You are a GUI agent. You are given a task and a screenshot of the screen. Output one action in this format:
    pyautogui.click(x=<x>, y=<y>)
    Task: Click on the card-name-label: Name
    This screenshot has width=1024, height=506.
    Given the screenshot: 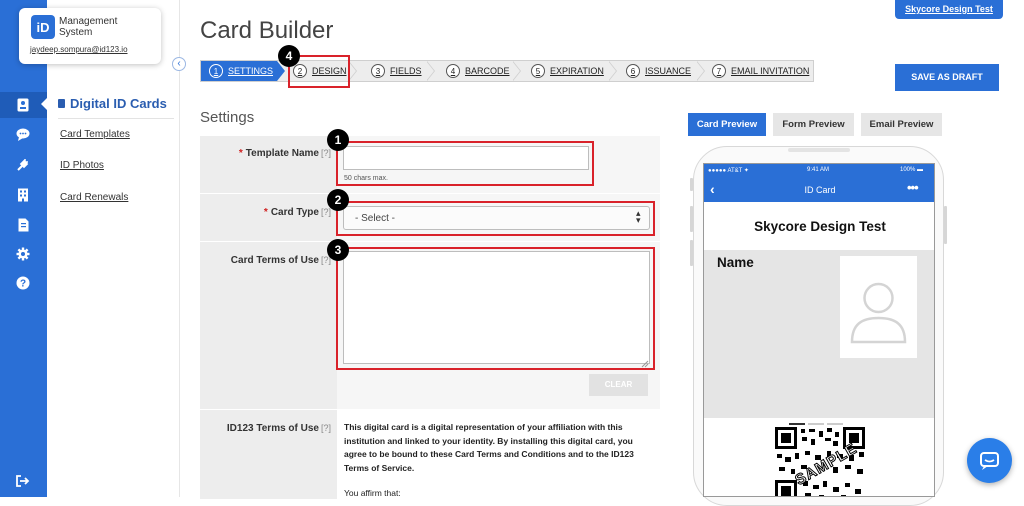 What is the action you would take?
    pyautogui.click(x=735, y=262)
    